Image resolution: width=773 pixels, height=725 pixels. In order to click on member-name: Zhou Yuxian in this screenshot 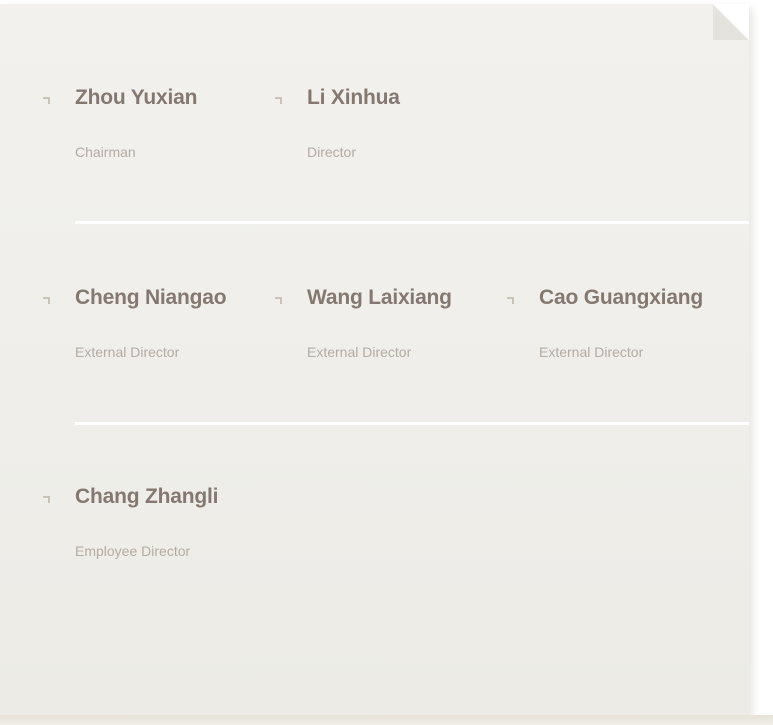, I will do `click(136, 97)`.